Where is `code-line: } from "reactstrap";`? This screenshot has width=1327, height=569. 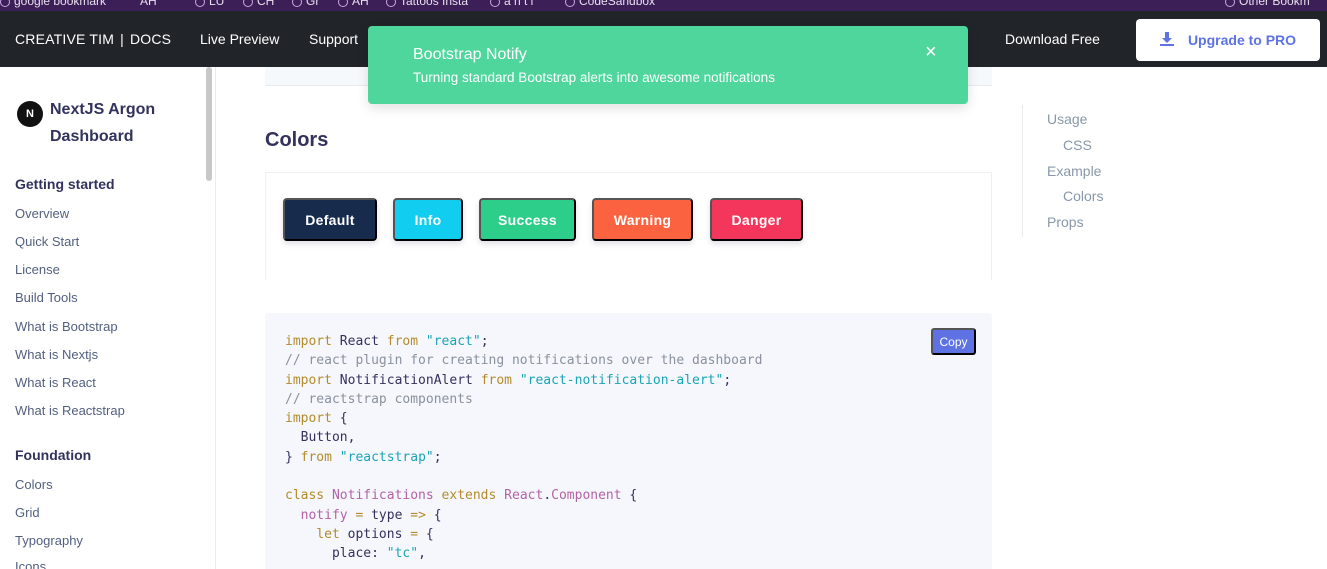 code-line: } from "reactstrap"; is located at coordinates (363, 457).